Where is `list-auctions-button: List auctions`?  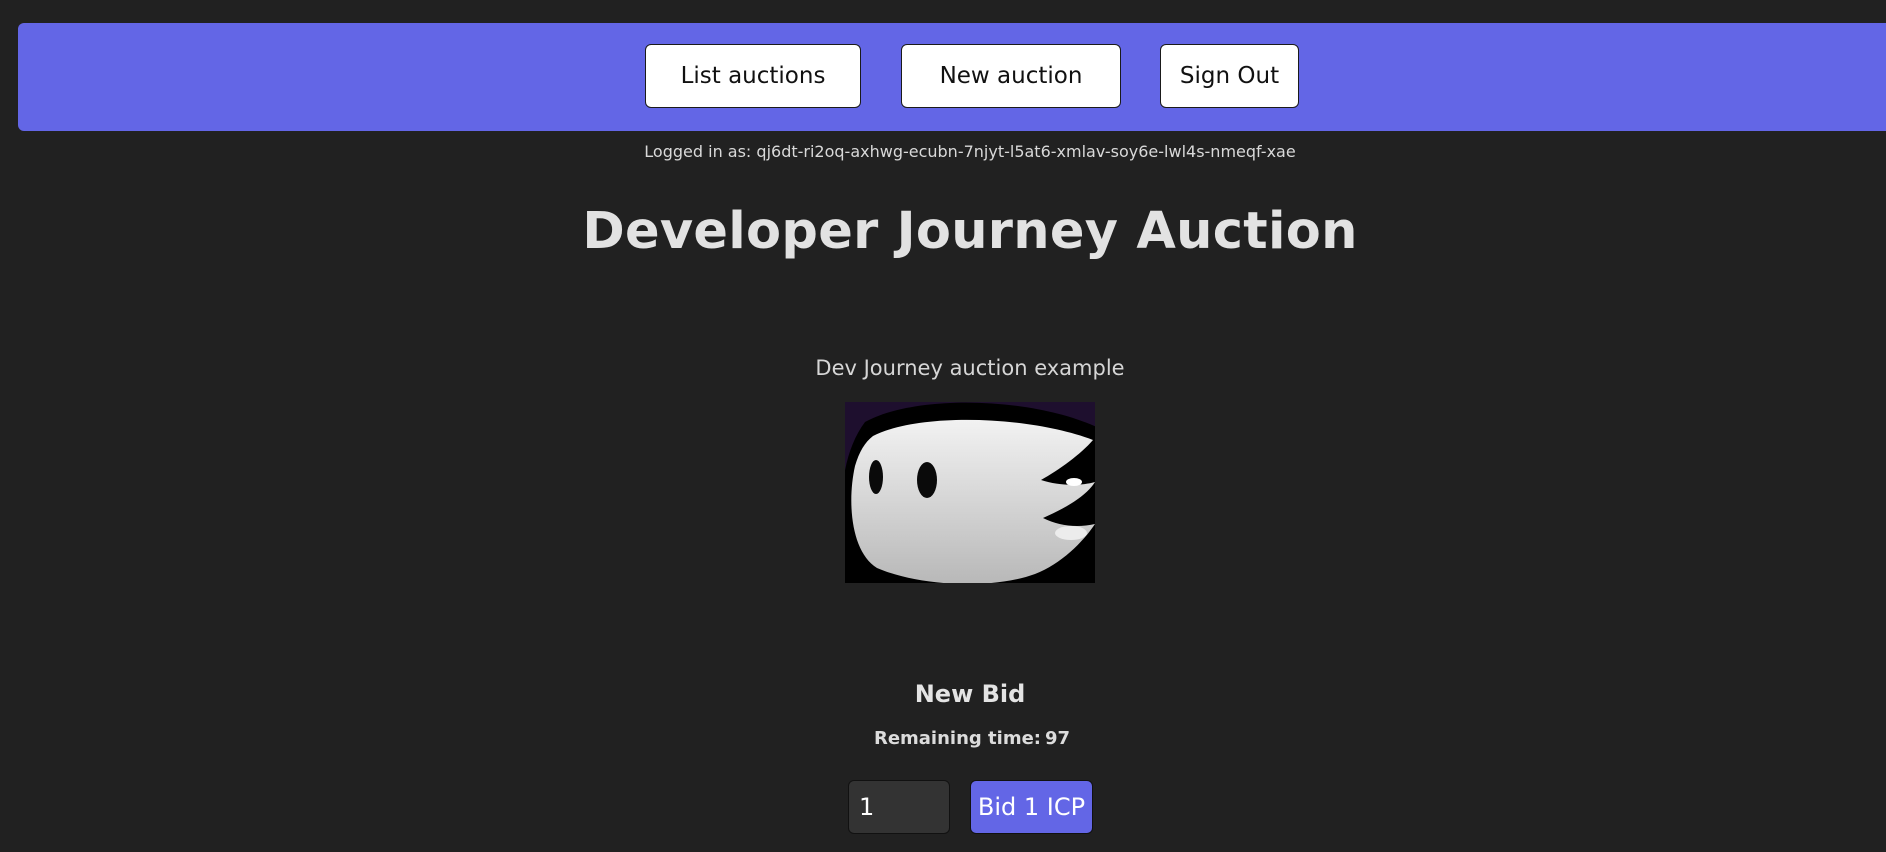 list-auctions-button: List auctions is located at coordinates (753, 76).